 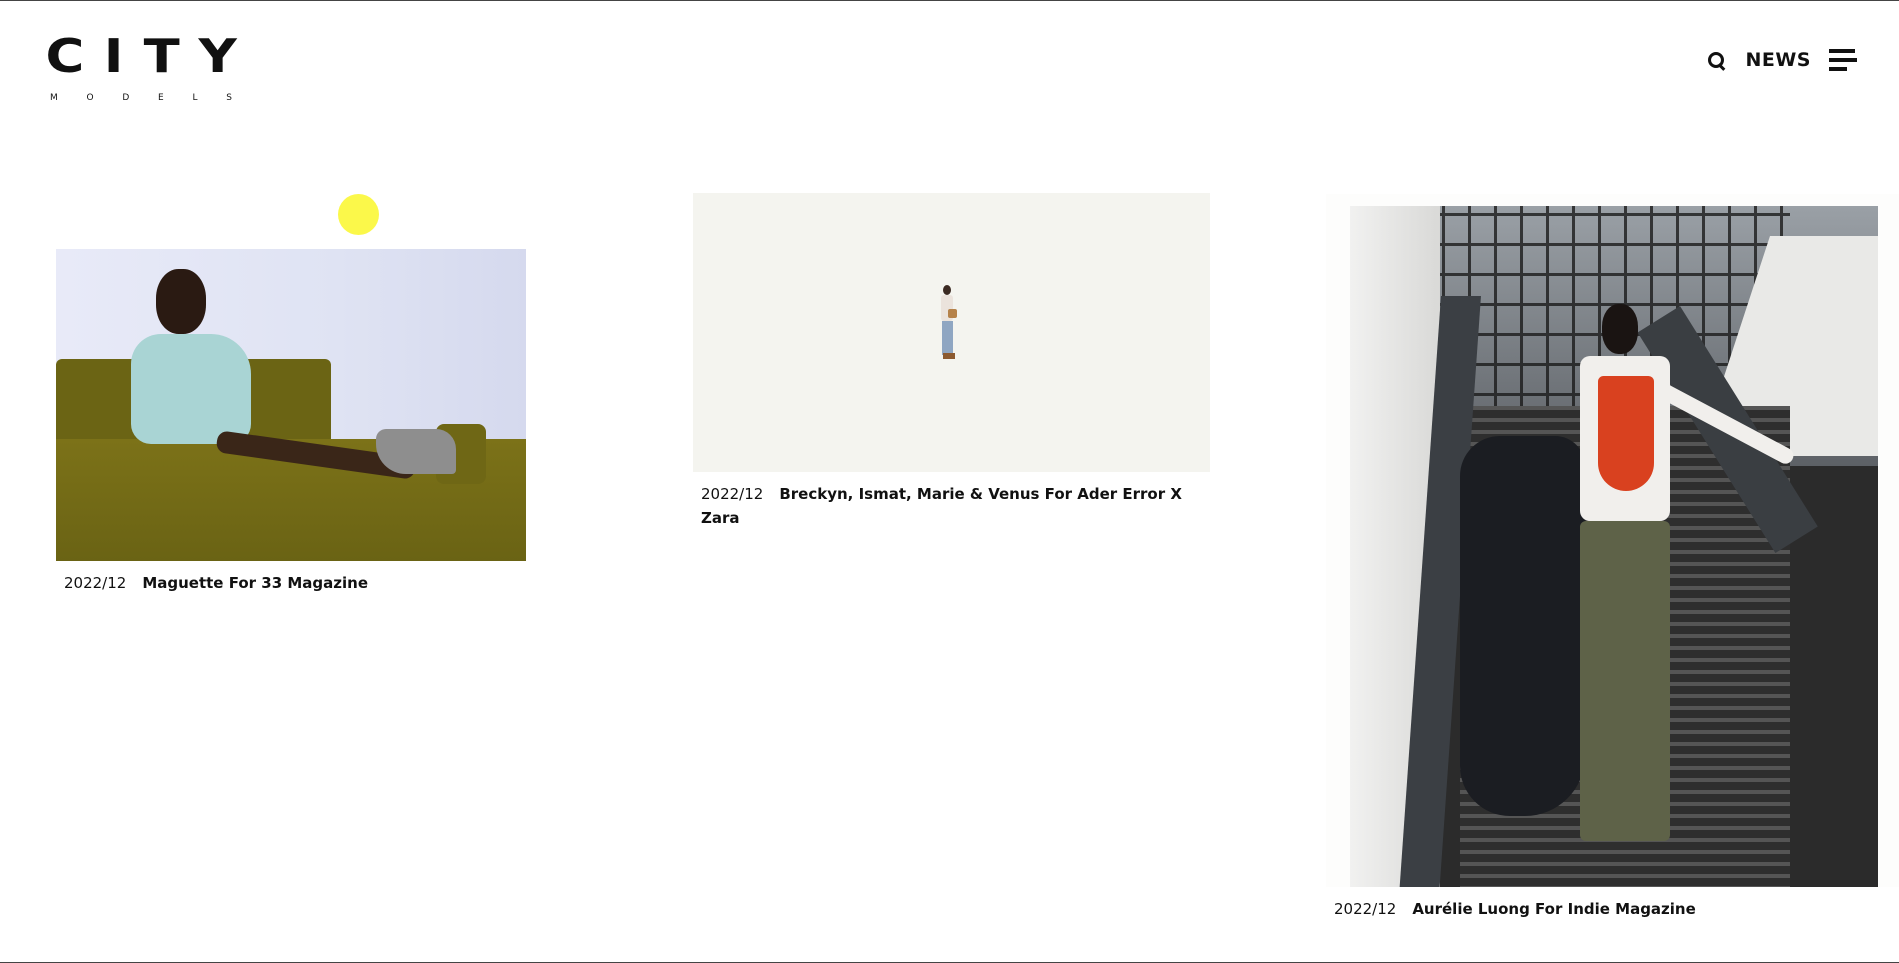 I want to click on search-icon, so click(x=1716, y=60).